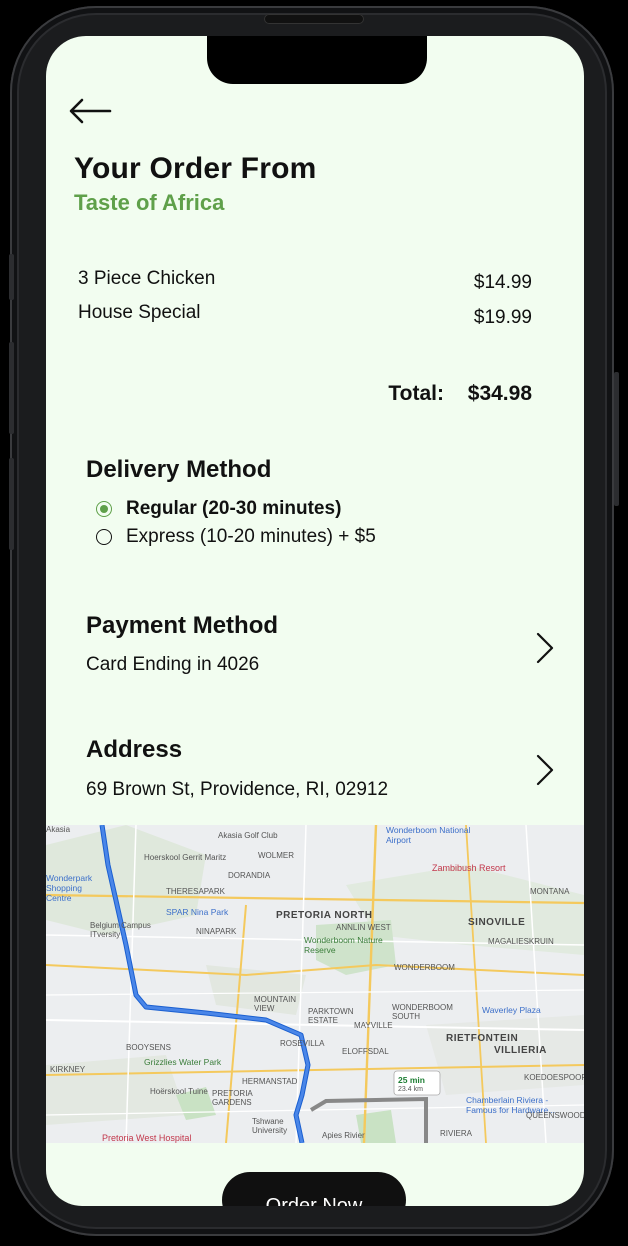 The image size is (628, 1246). I want to click on map-label: Hoerskool Gerrit Maritz, so click(185, 857).